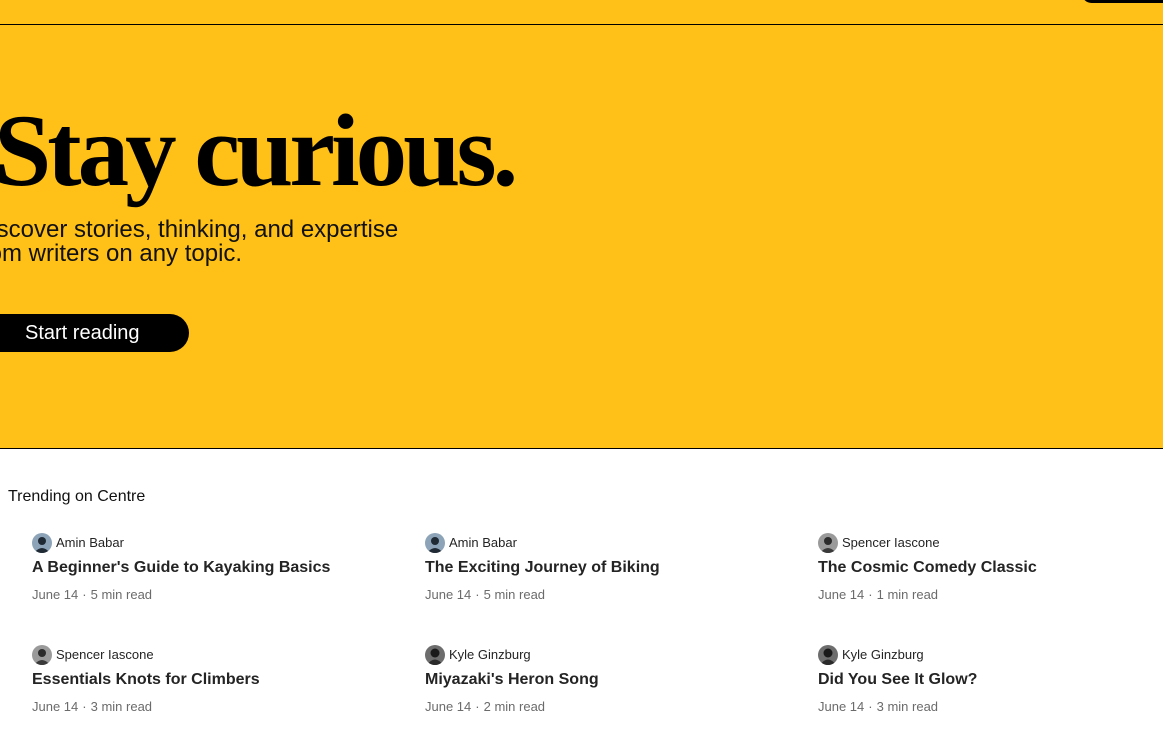 The width and height of the screenshot is (1163, 744). Describe the element at coordinates (94, 333) in the screenshot. I see `start-reading-button: Start reading` at that location.